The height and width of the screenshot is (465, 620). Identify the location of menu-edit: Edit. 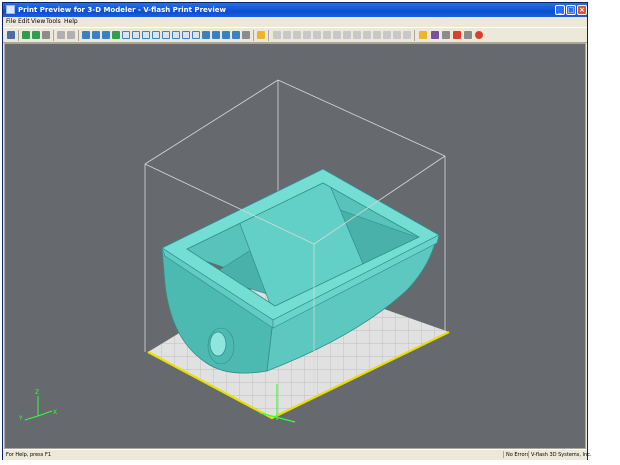
(24, 21).